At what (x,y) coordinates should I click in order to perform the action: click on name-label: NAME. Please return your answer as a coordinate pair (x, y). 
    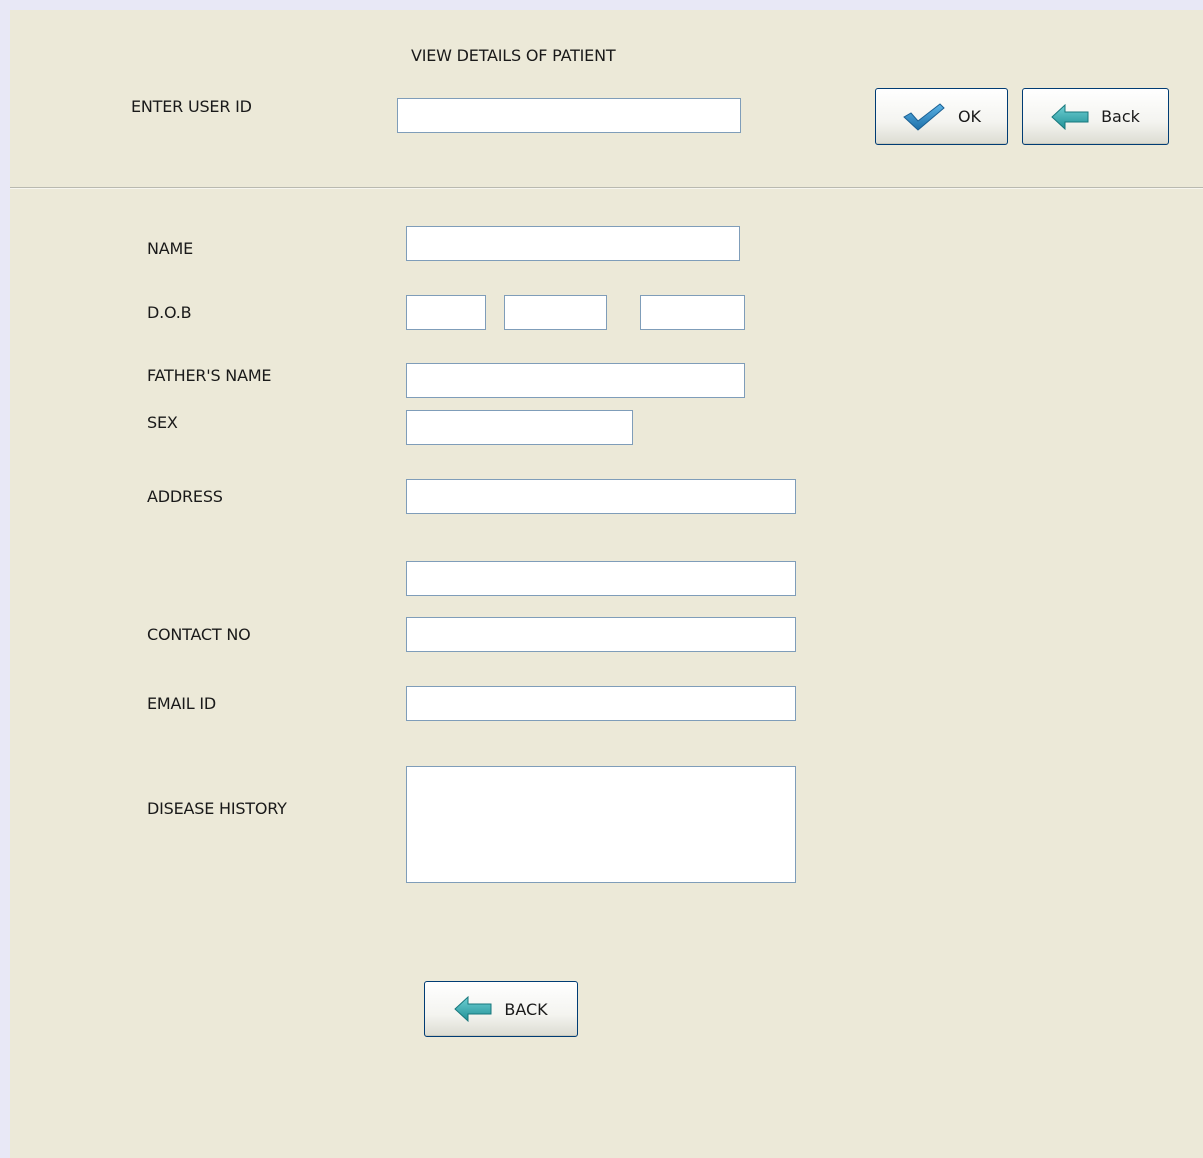
    Looking at the image, I should click on (170, 248).